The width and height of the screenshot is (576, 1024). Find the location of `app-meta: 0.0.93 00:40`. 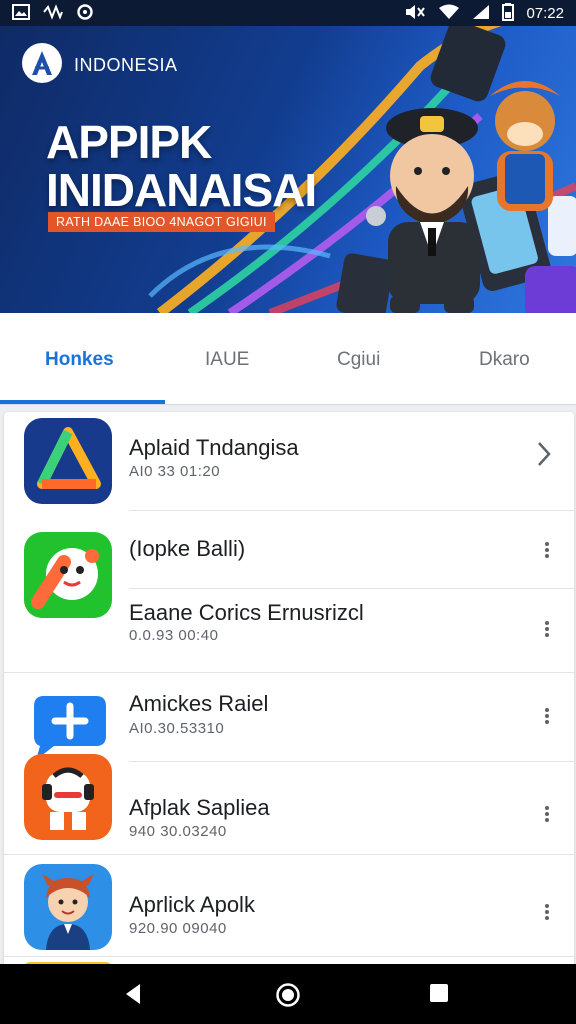

app-meta: 0.0.93 00:40 is located at coordinates (174, 635).